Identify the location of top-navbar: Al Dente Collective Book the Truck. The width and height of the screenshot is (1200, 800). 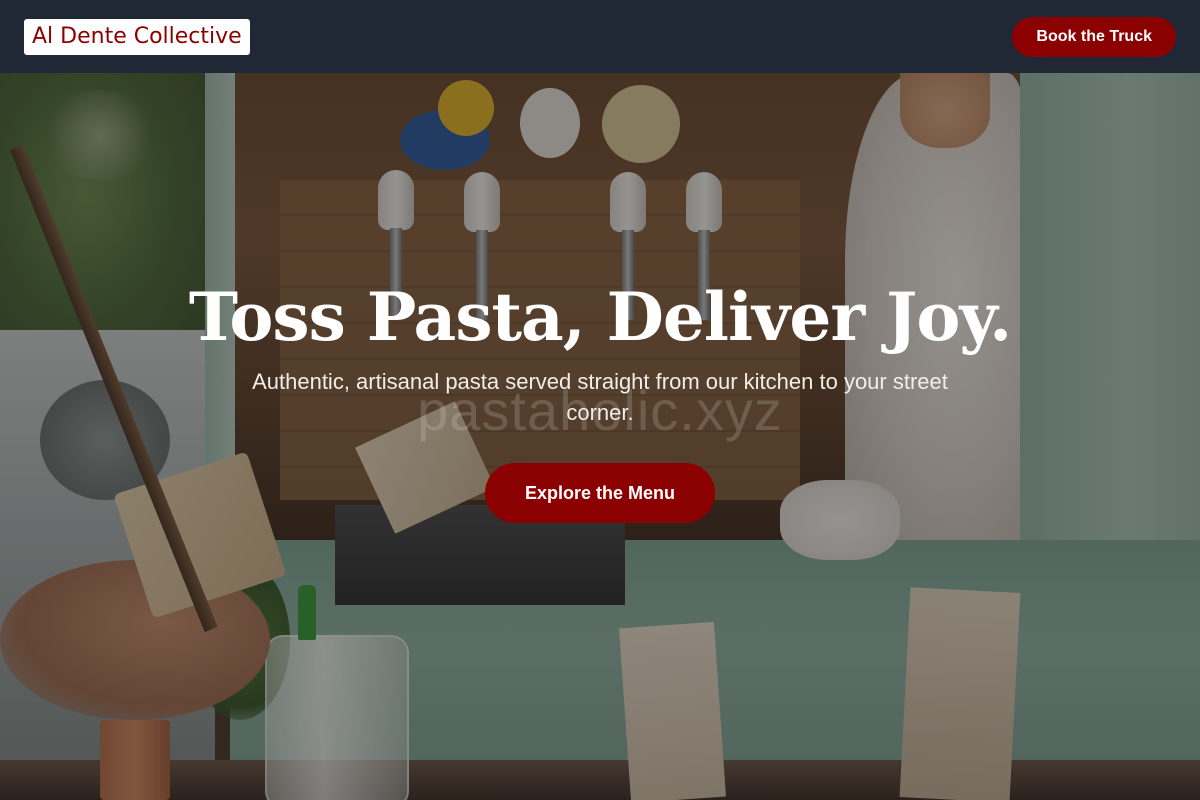
(600, 36).